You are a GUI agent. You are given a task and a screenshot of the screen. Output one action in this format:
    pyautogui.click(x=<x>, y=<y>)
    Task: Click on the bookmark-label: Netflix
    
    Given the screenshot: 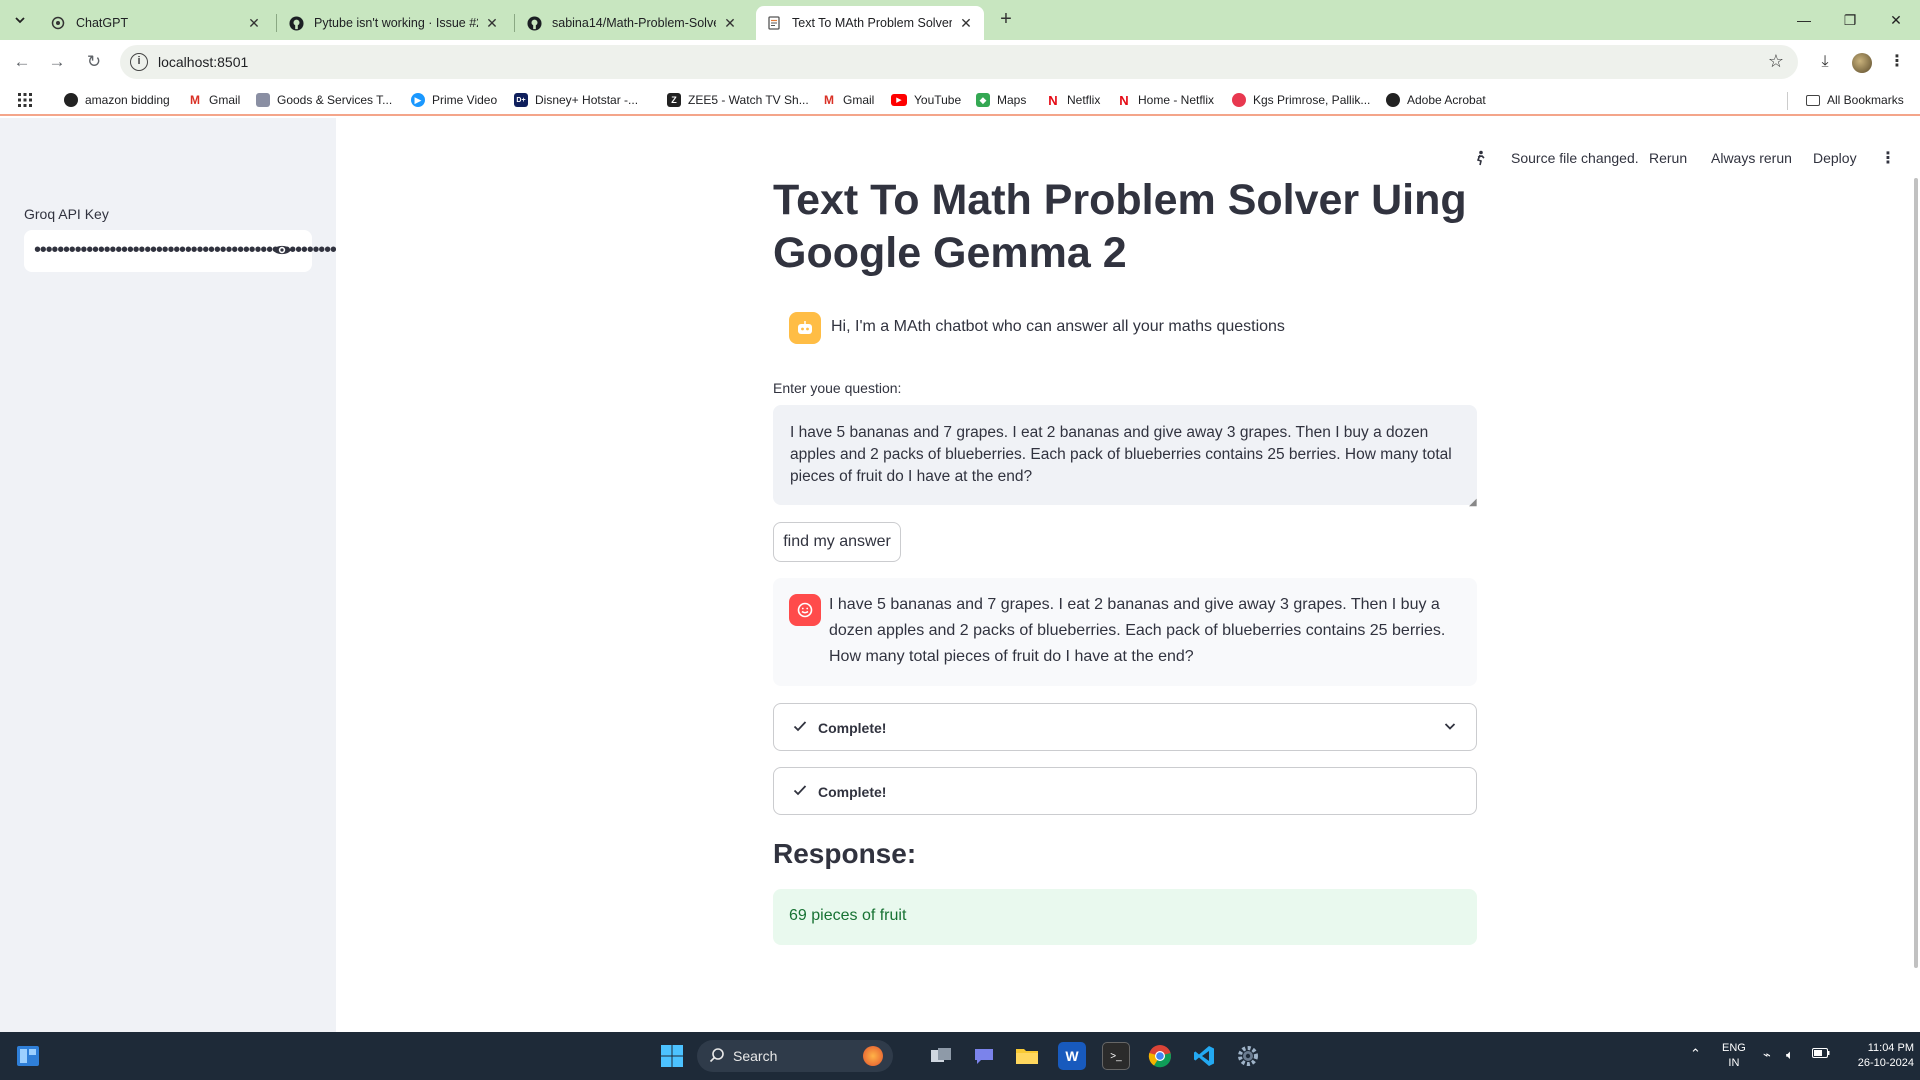 What is the action you would take?
    pyautogui.click(x=1084, y=100)
    